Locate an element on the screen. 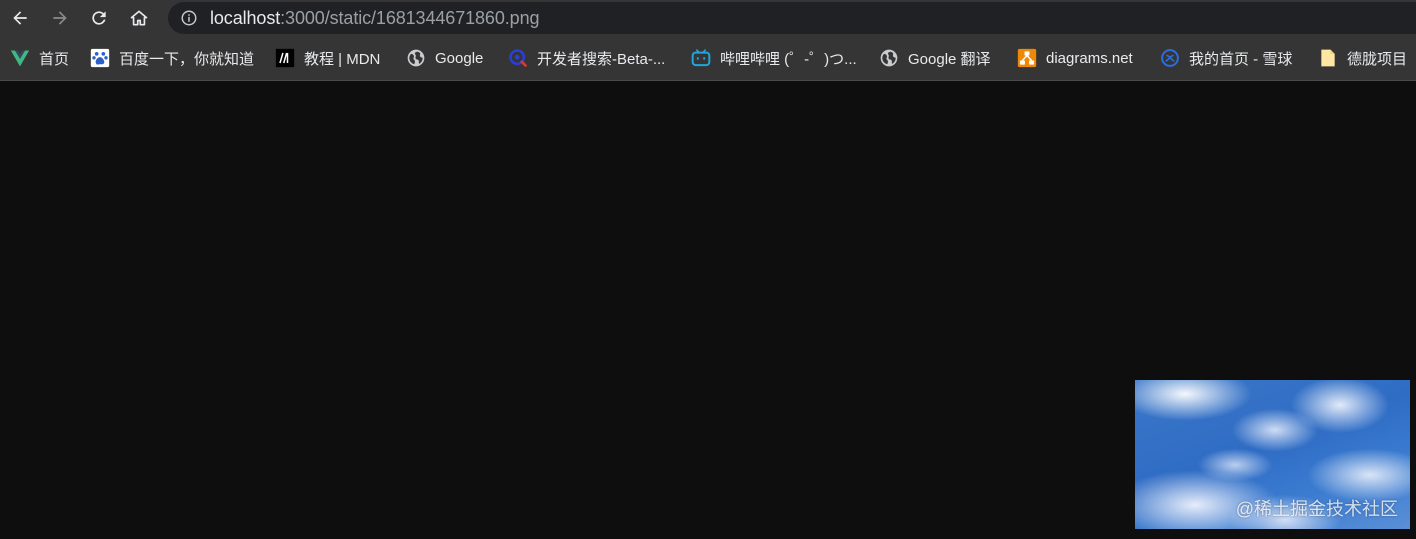 This screenshot has height=539, width=1416. bookmark-folder-delong: 德胧项目 is located at coordinates (1362, 58).